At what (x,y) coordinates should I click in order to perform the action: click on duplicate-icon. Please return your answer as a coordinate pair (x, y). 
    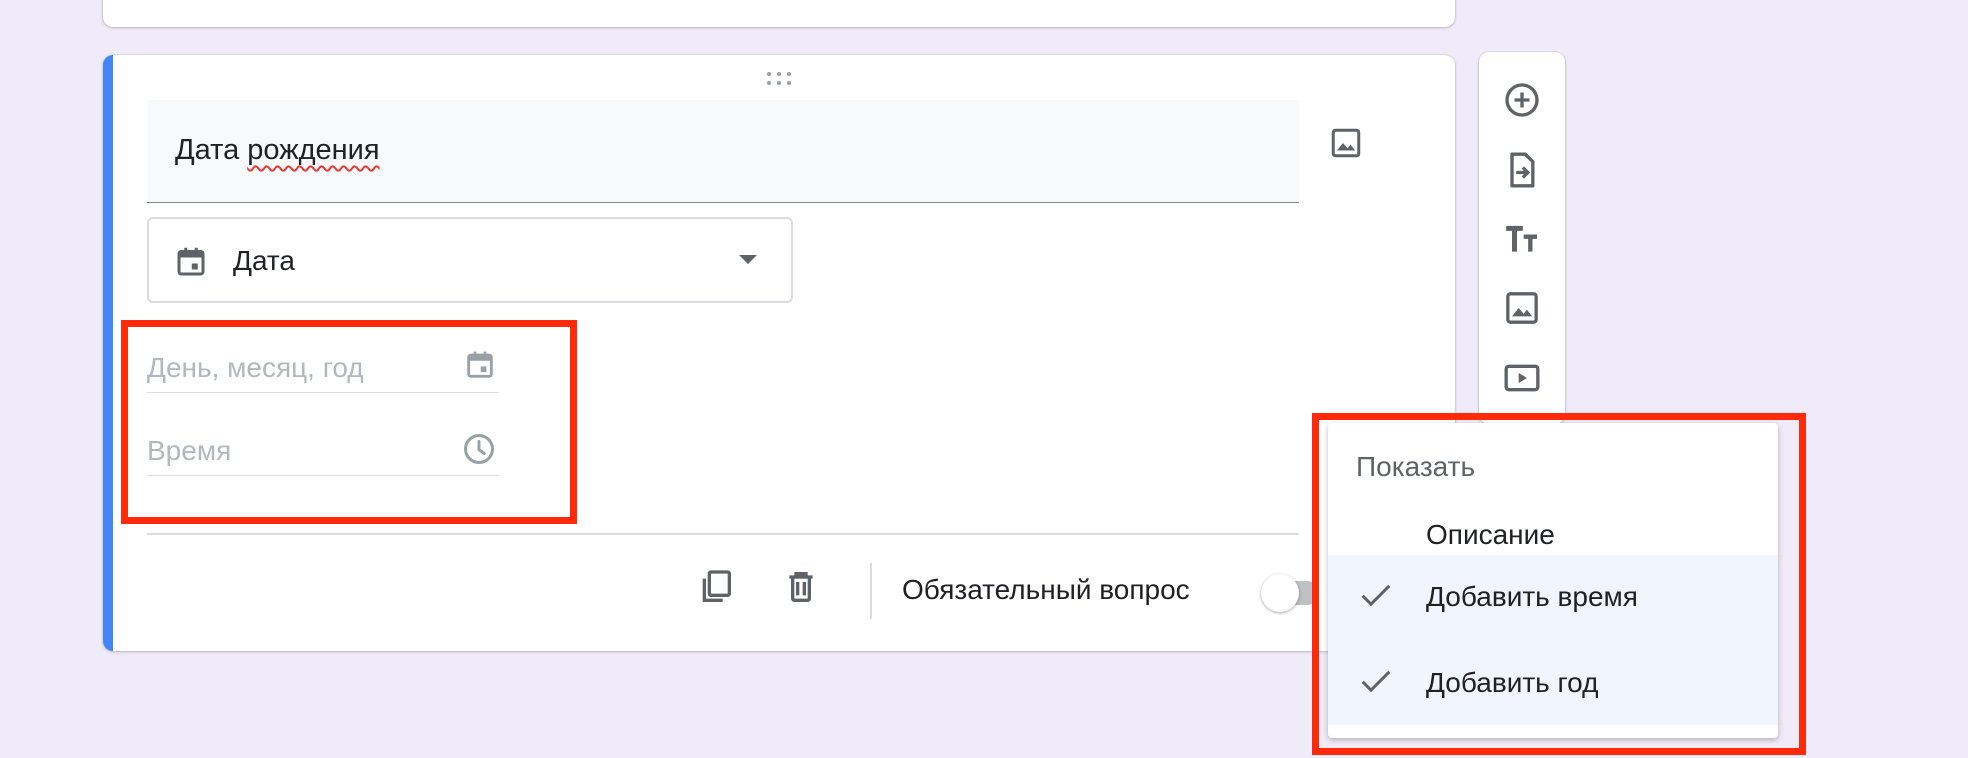
    Looking at the image, I should click on (716, 587).